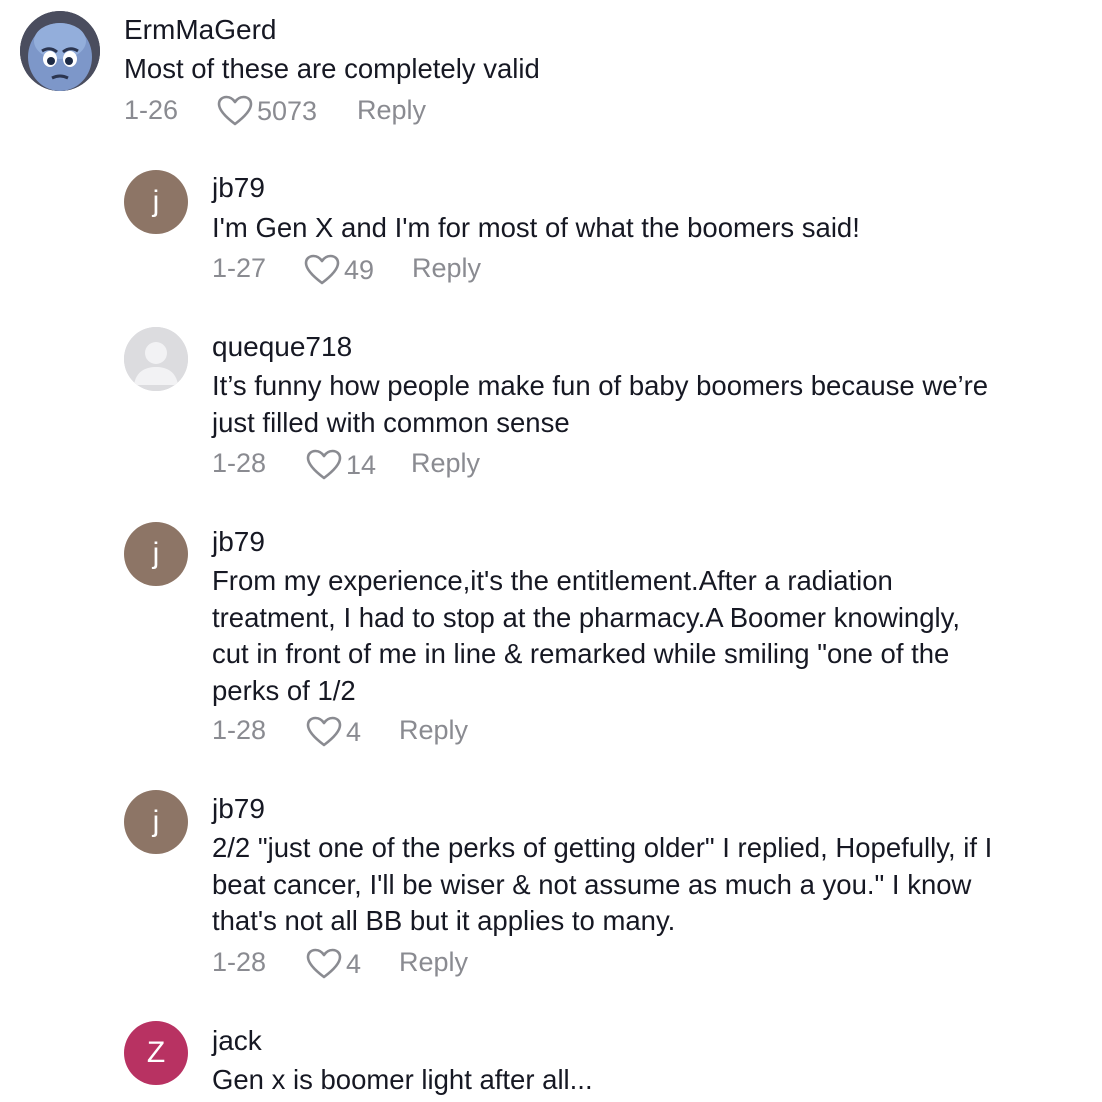  I want to click on default-person-icon, so click(156, 359).